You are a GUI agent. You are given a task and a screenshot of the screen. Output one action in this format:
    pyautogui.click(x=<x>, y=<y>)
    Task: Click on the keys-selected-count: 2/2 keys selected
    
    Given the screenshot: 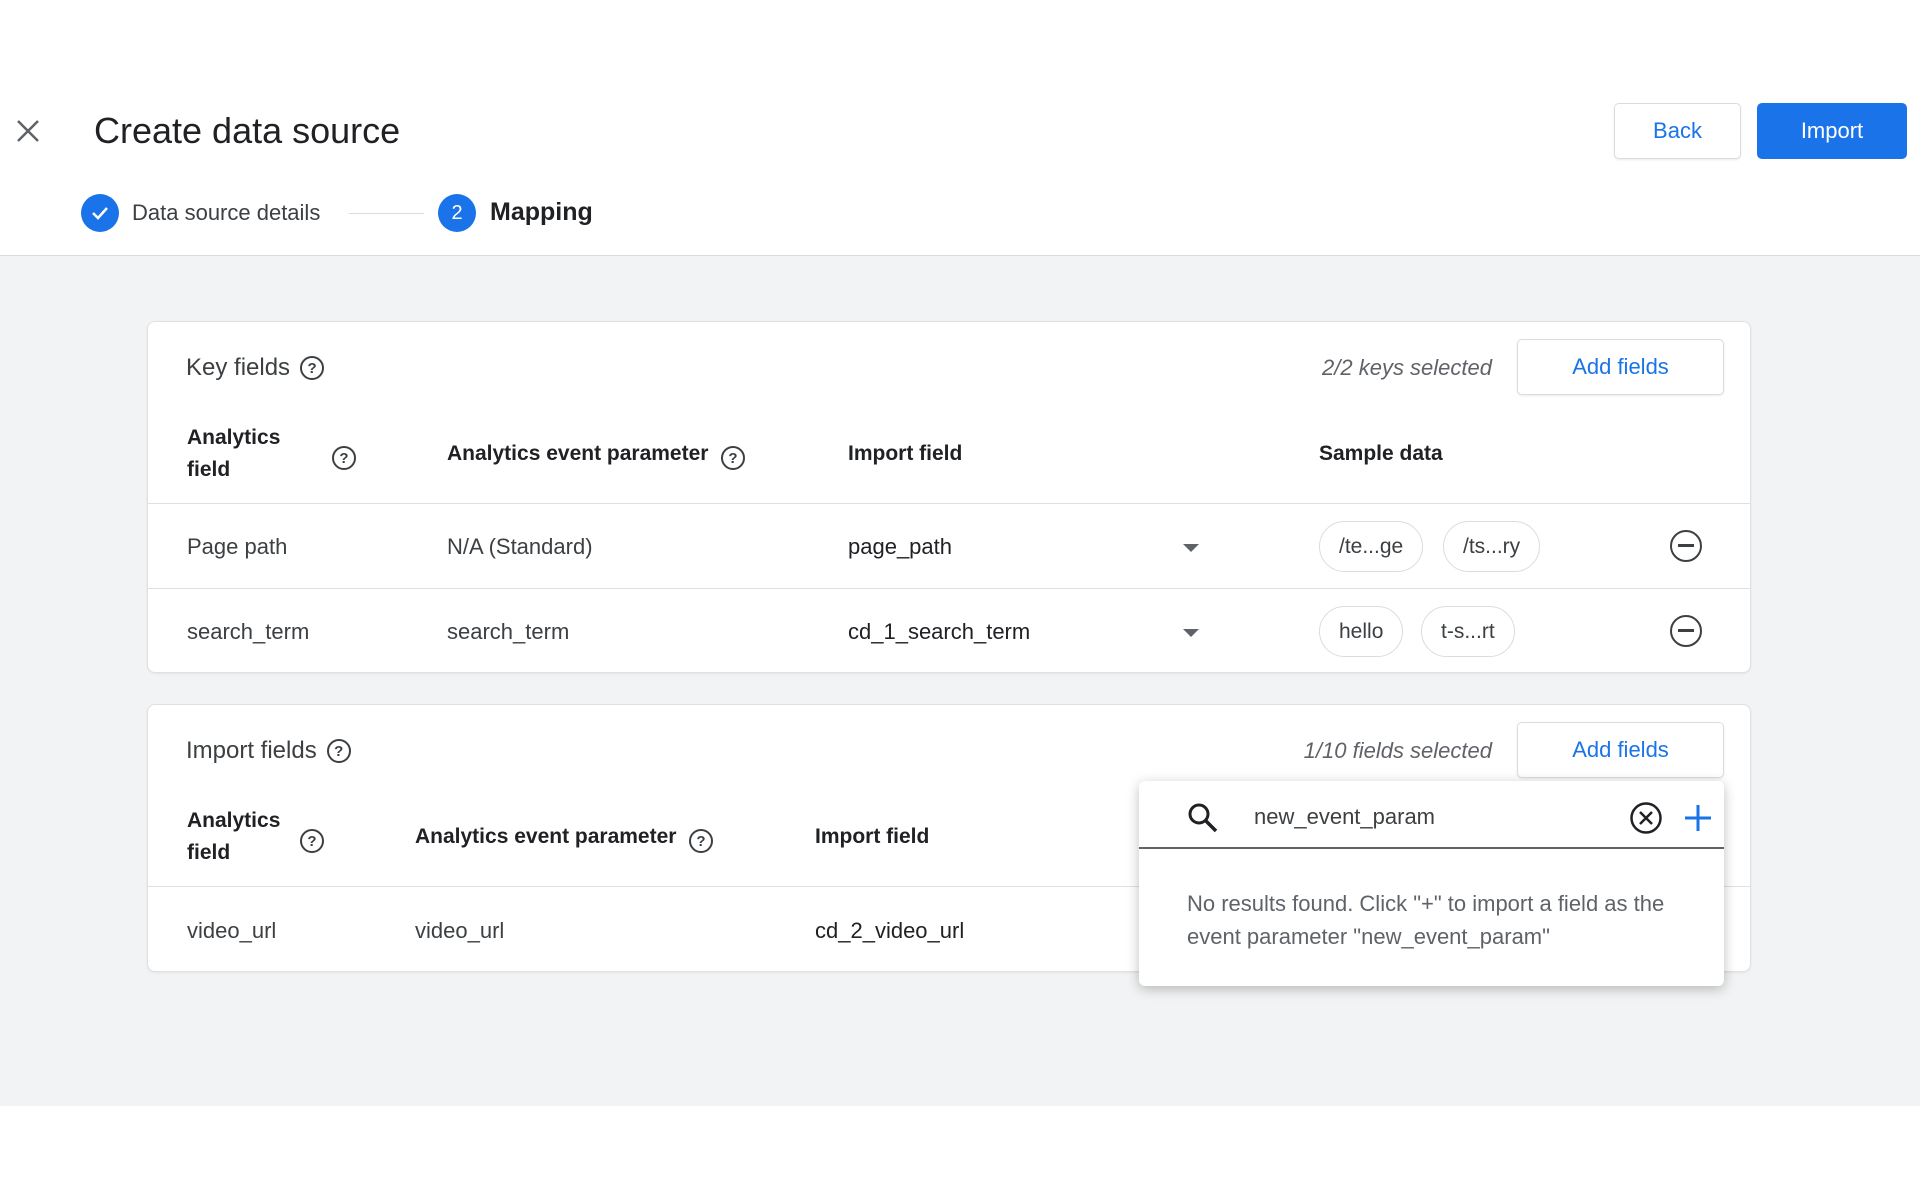 What is the action you would take?
    pyautogui.click(x=1407, y=367)
    